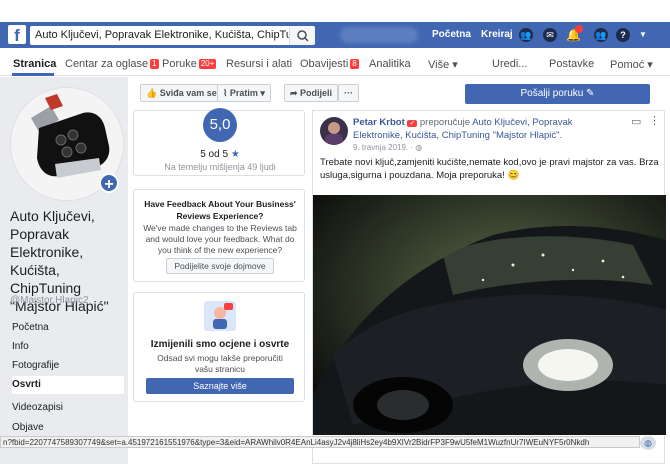  I want to click on tab-notifications-count: 8, so click(354, 64).